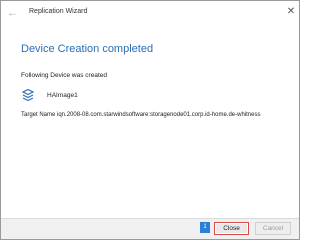  I want to click on subtext: Following Device was created, so click(64, 75).